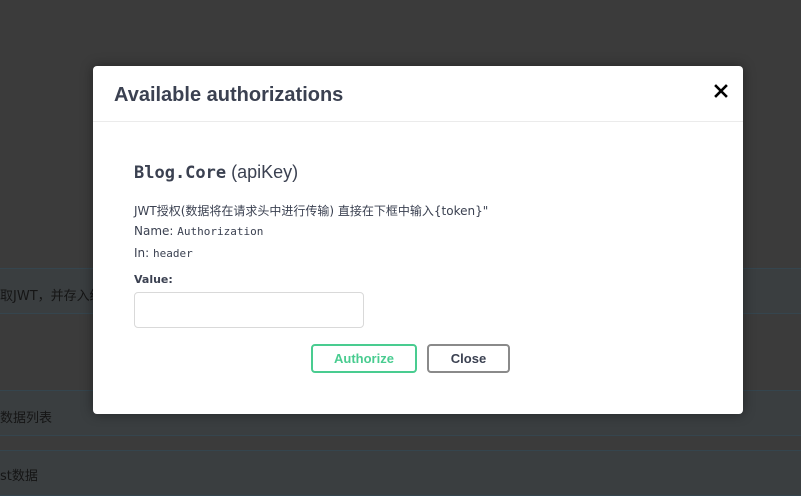  I want to click on scheme-title: Blog.Core (apiKey), so click(216, 172).